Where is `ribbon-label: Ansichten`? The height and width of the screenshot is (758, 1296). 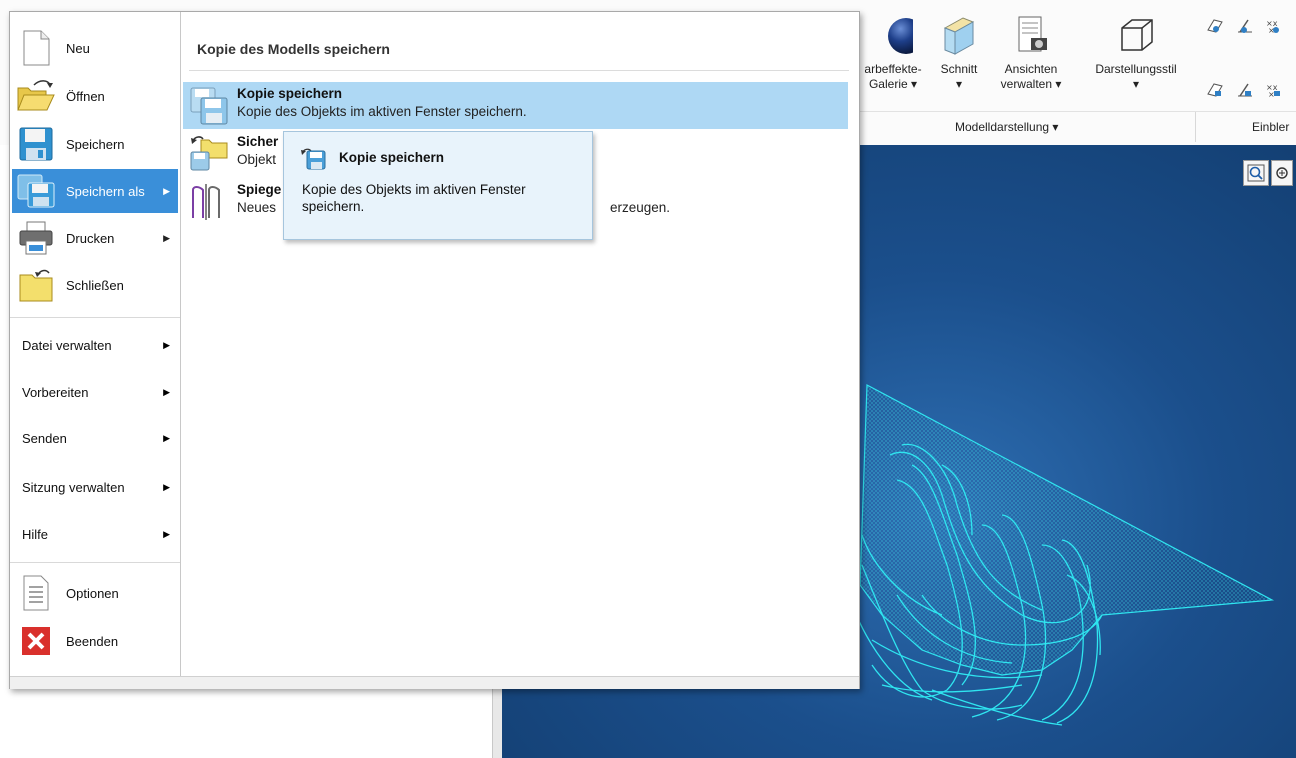 ribbon-label: Ansichten is located at coordinates (1031, 69).